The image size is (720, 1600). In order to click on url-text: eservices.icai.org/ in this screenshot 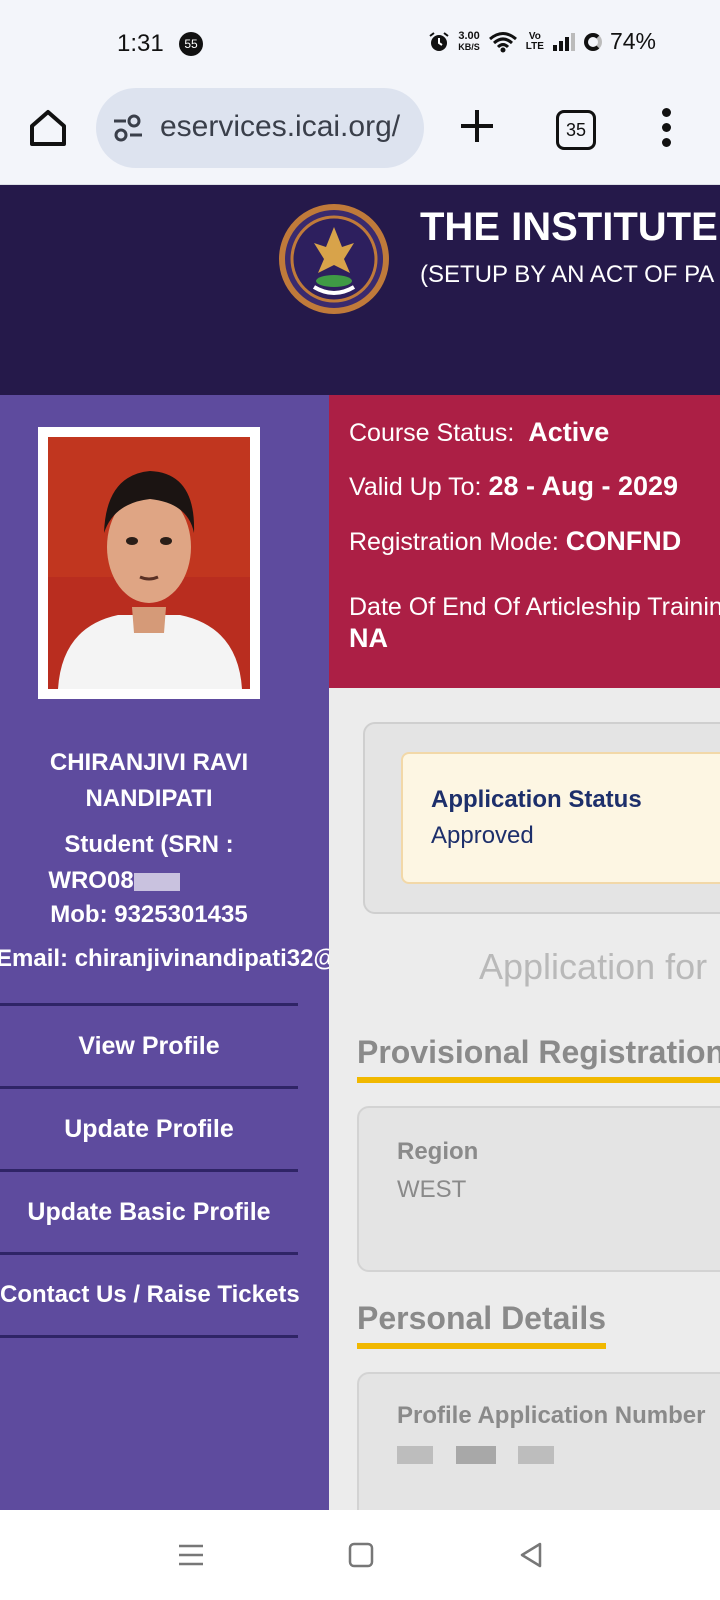, I will do `click(280, 127)`.